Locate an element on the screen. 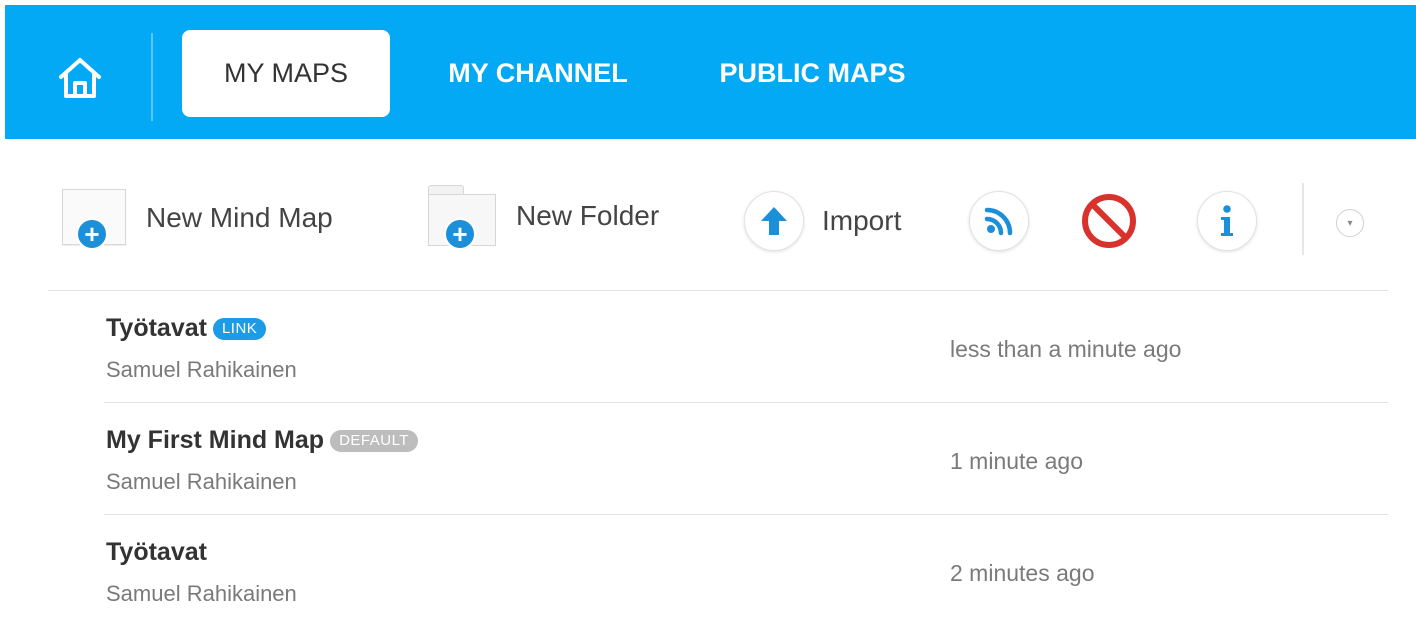 The image size is (1416, 627). rss-button is located at coordinates (999, 221).